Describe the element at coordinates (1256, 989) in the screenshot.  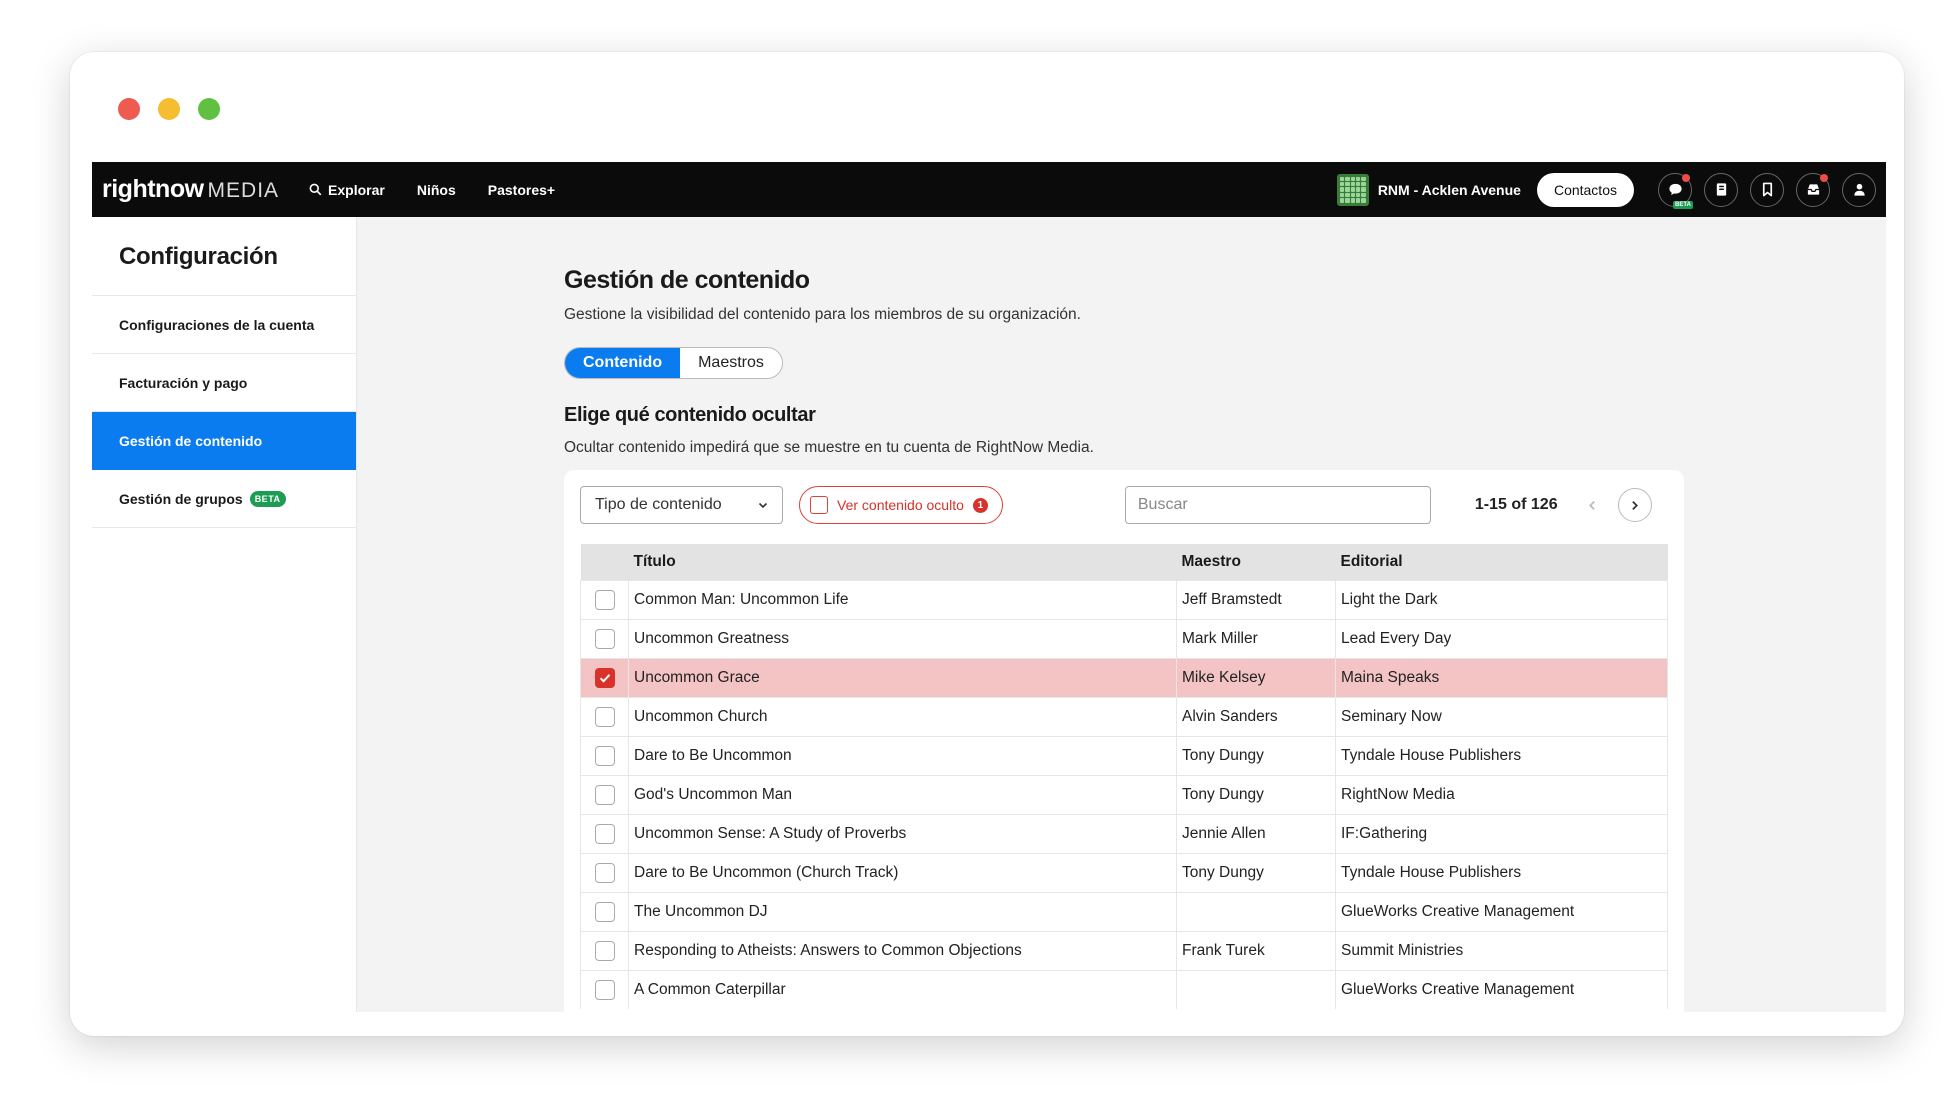
I see `row-teacher` at that location.